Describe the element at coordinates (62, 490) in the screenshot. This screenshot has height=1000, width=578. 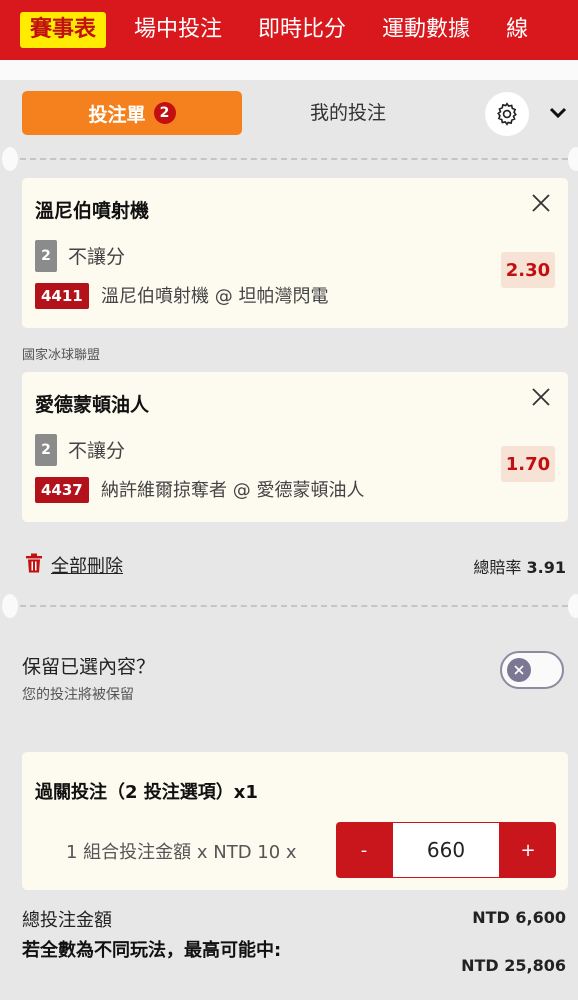
I see `match-code: 4437` at that location.